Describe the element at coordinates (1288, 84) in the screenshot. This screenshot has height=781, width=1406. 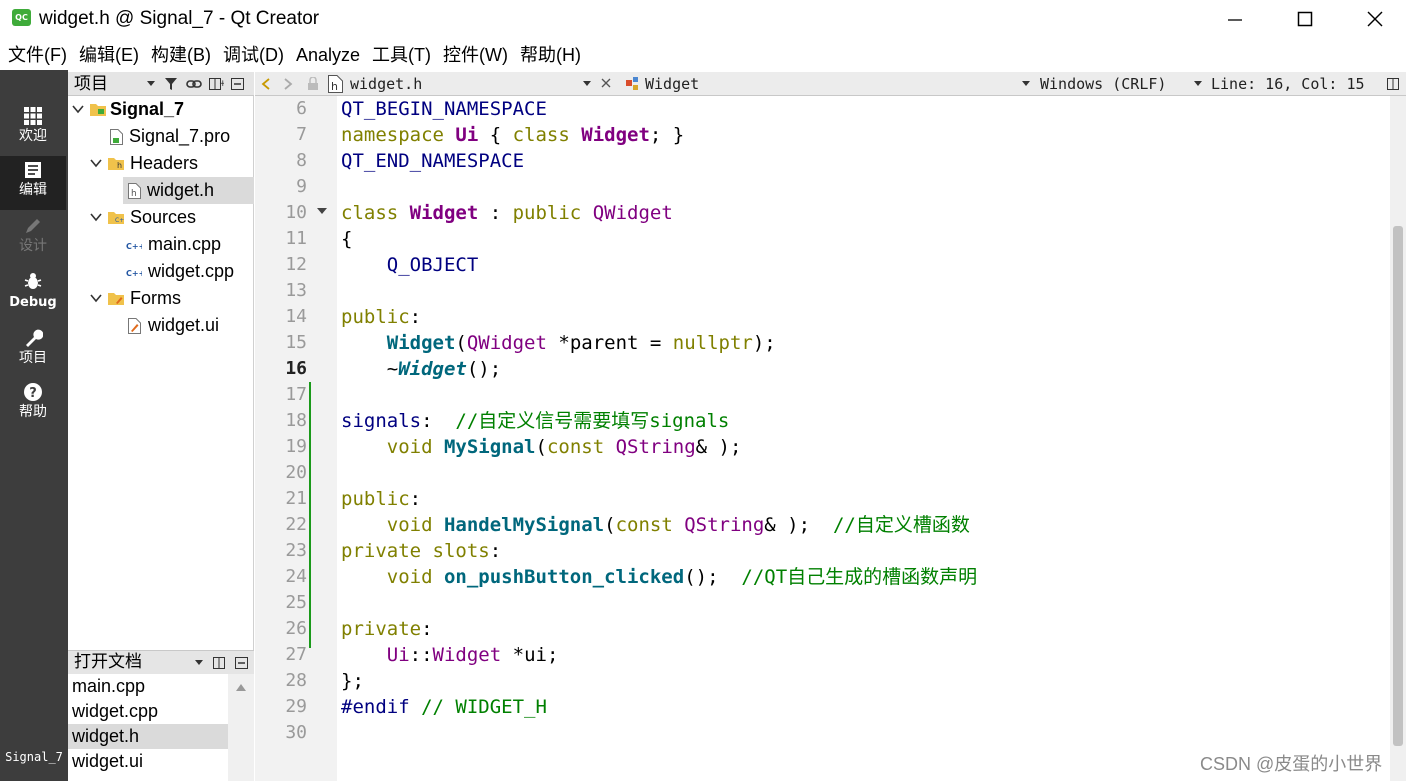
I see `cursor-position: Line: 16, Col: 15` at that location.